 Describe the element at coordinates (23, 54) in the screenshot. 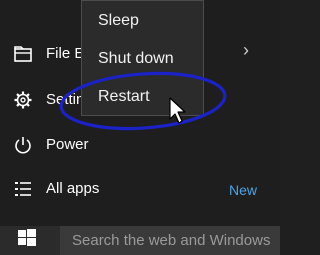

I see `folder-icon` at that location.